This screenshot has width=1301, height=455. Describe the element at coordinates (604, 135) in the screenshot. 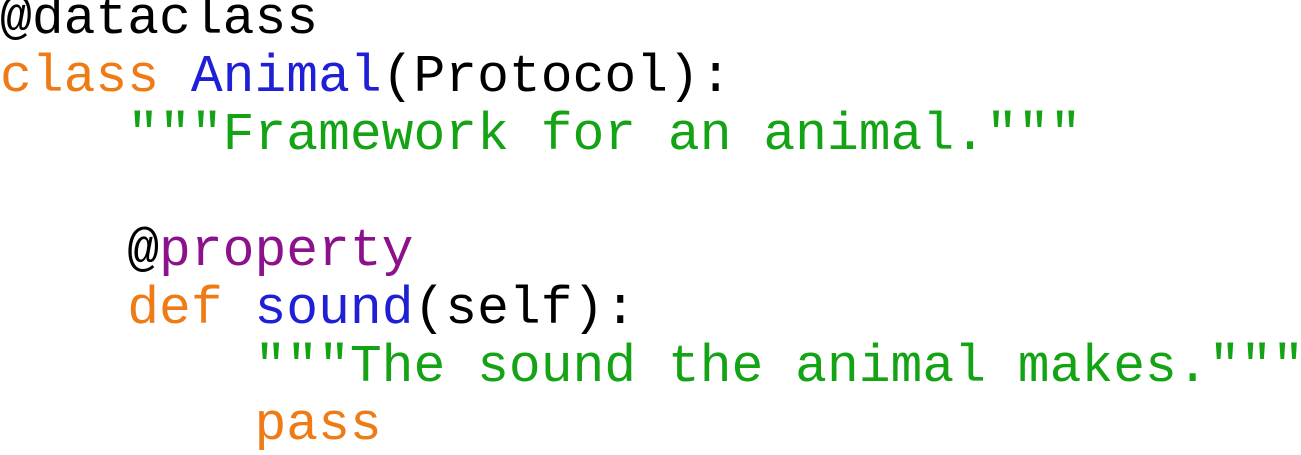

I see `class-docstring: """Framework for an animal."""` at that location.